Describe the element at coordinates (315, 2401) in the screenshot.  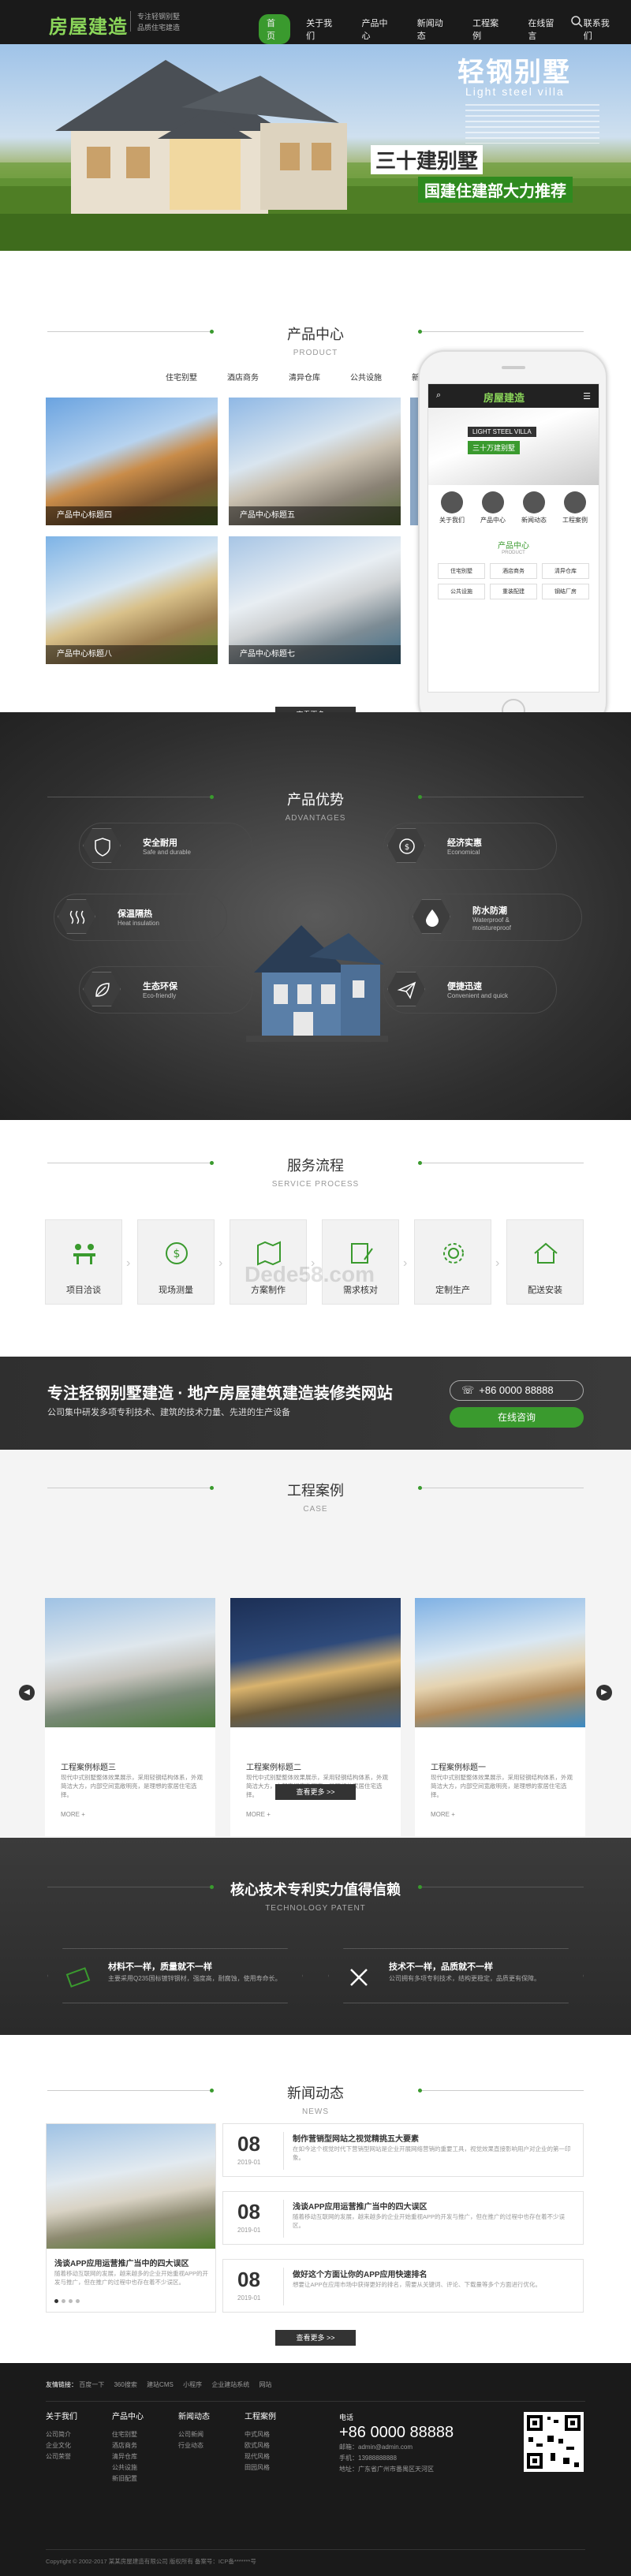
I see `footer-divider` at that location.